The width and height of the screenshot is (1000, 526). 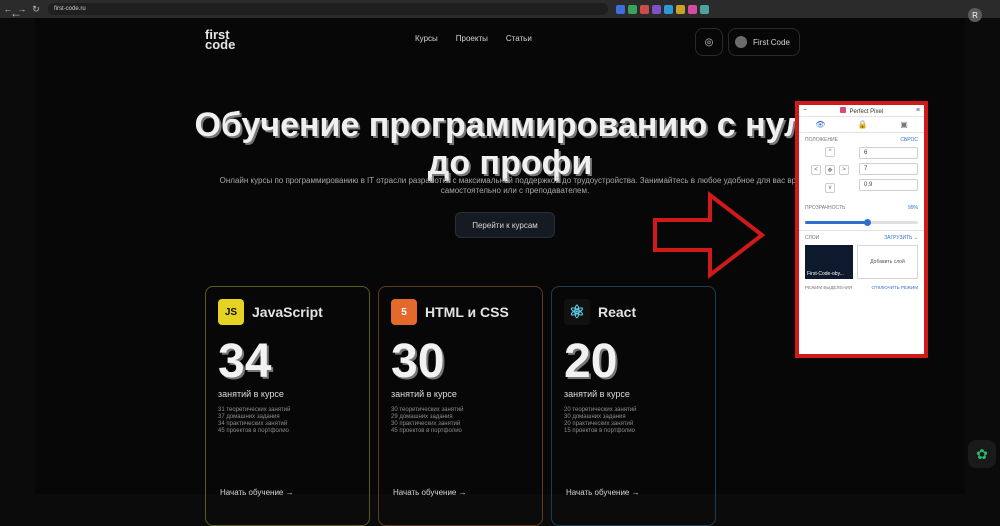 What do you see at coordinates (287, 312) in the screenshot?
I see `course-name: JavaScript` at bounding box center [287, 312].